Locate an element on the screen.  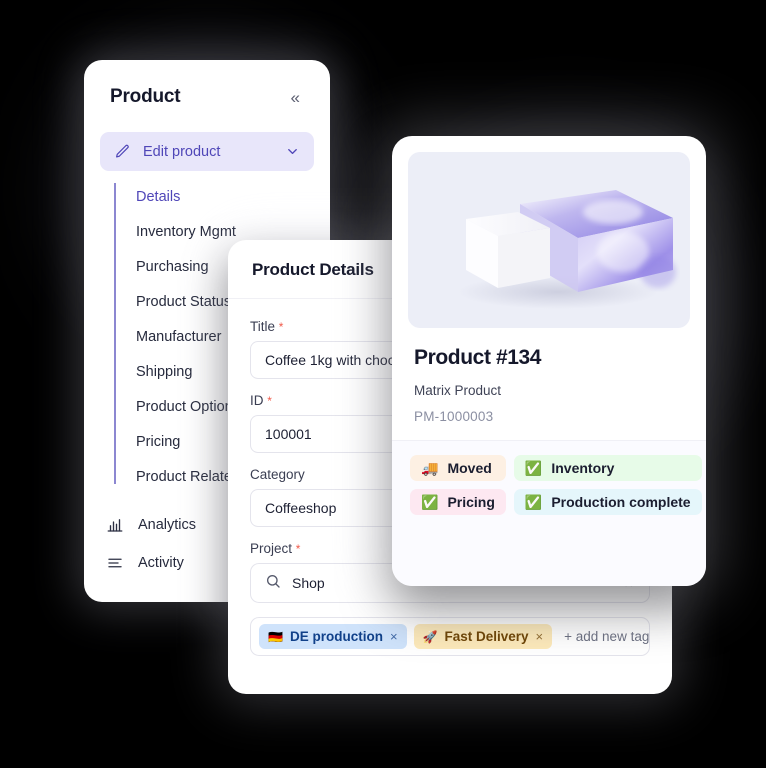
product-image is located at coordinates (549, 240).